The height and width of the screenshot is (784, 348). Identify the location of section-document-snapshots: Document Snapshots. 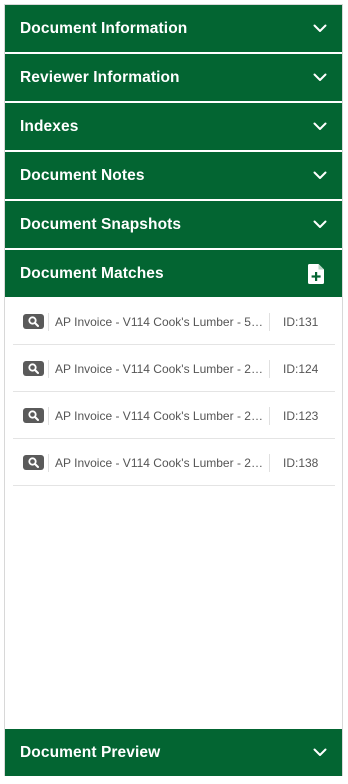
(173, 224).